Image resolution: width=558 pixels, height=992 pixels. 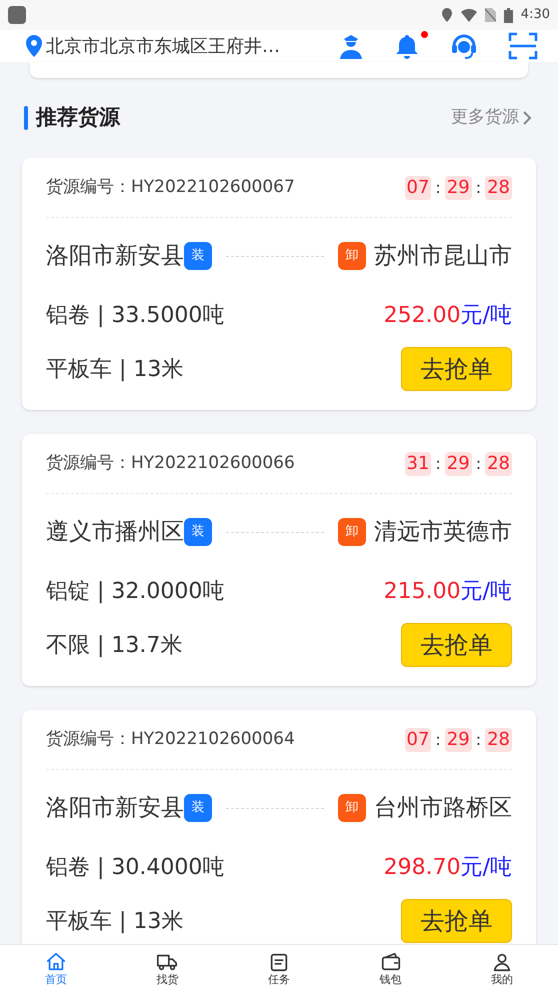 What do you see at coordinates (443, 532) in the screenshot?
I see `destination-city: 清远市英德市` at bounding box center [443, 532].